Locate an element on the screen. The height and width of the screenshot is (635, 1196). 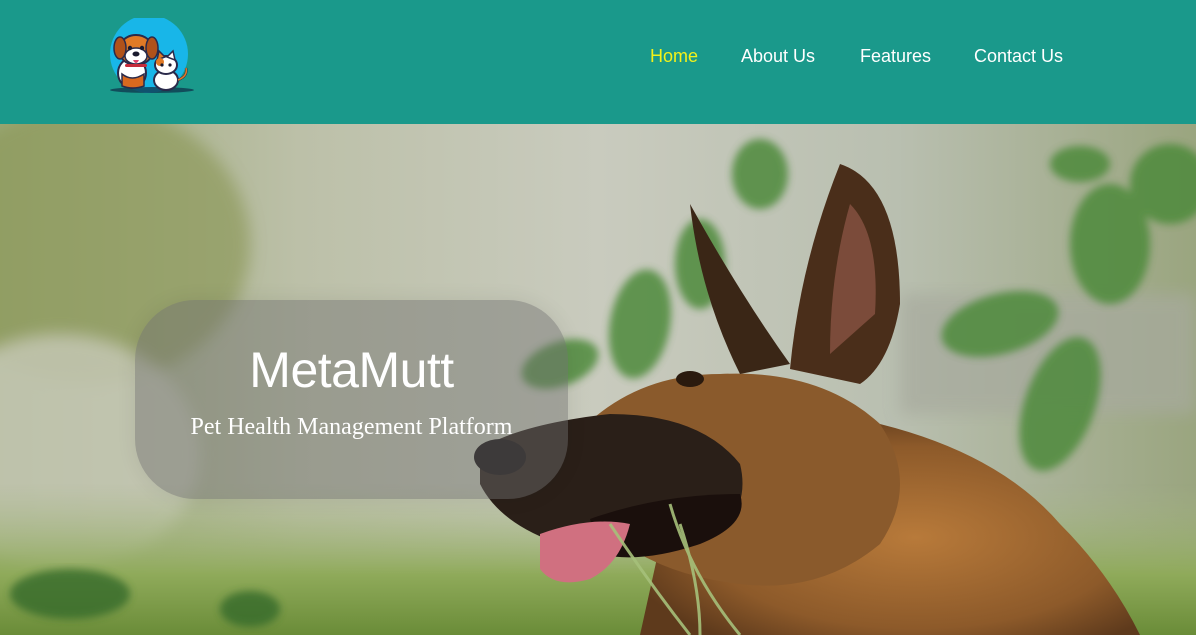
hero-subtitle: Pet Health Management Platform is located at coordinates (351, 427).